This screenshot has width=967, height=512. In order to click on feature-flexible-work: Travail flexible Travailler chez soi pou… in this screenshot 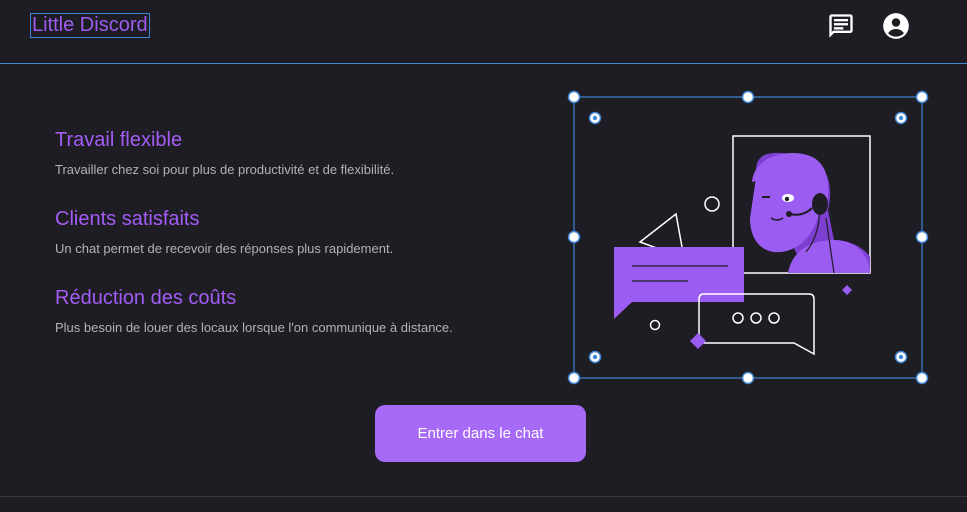, I will do `click(224, 153)`.